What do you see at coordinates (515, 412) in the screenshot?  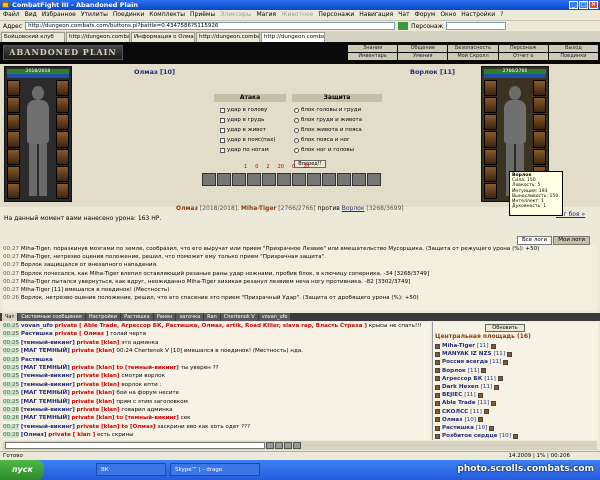 I see `room-user: СКОЛСС [11]` at bounding box center [515, 412].